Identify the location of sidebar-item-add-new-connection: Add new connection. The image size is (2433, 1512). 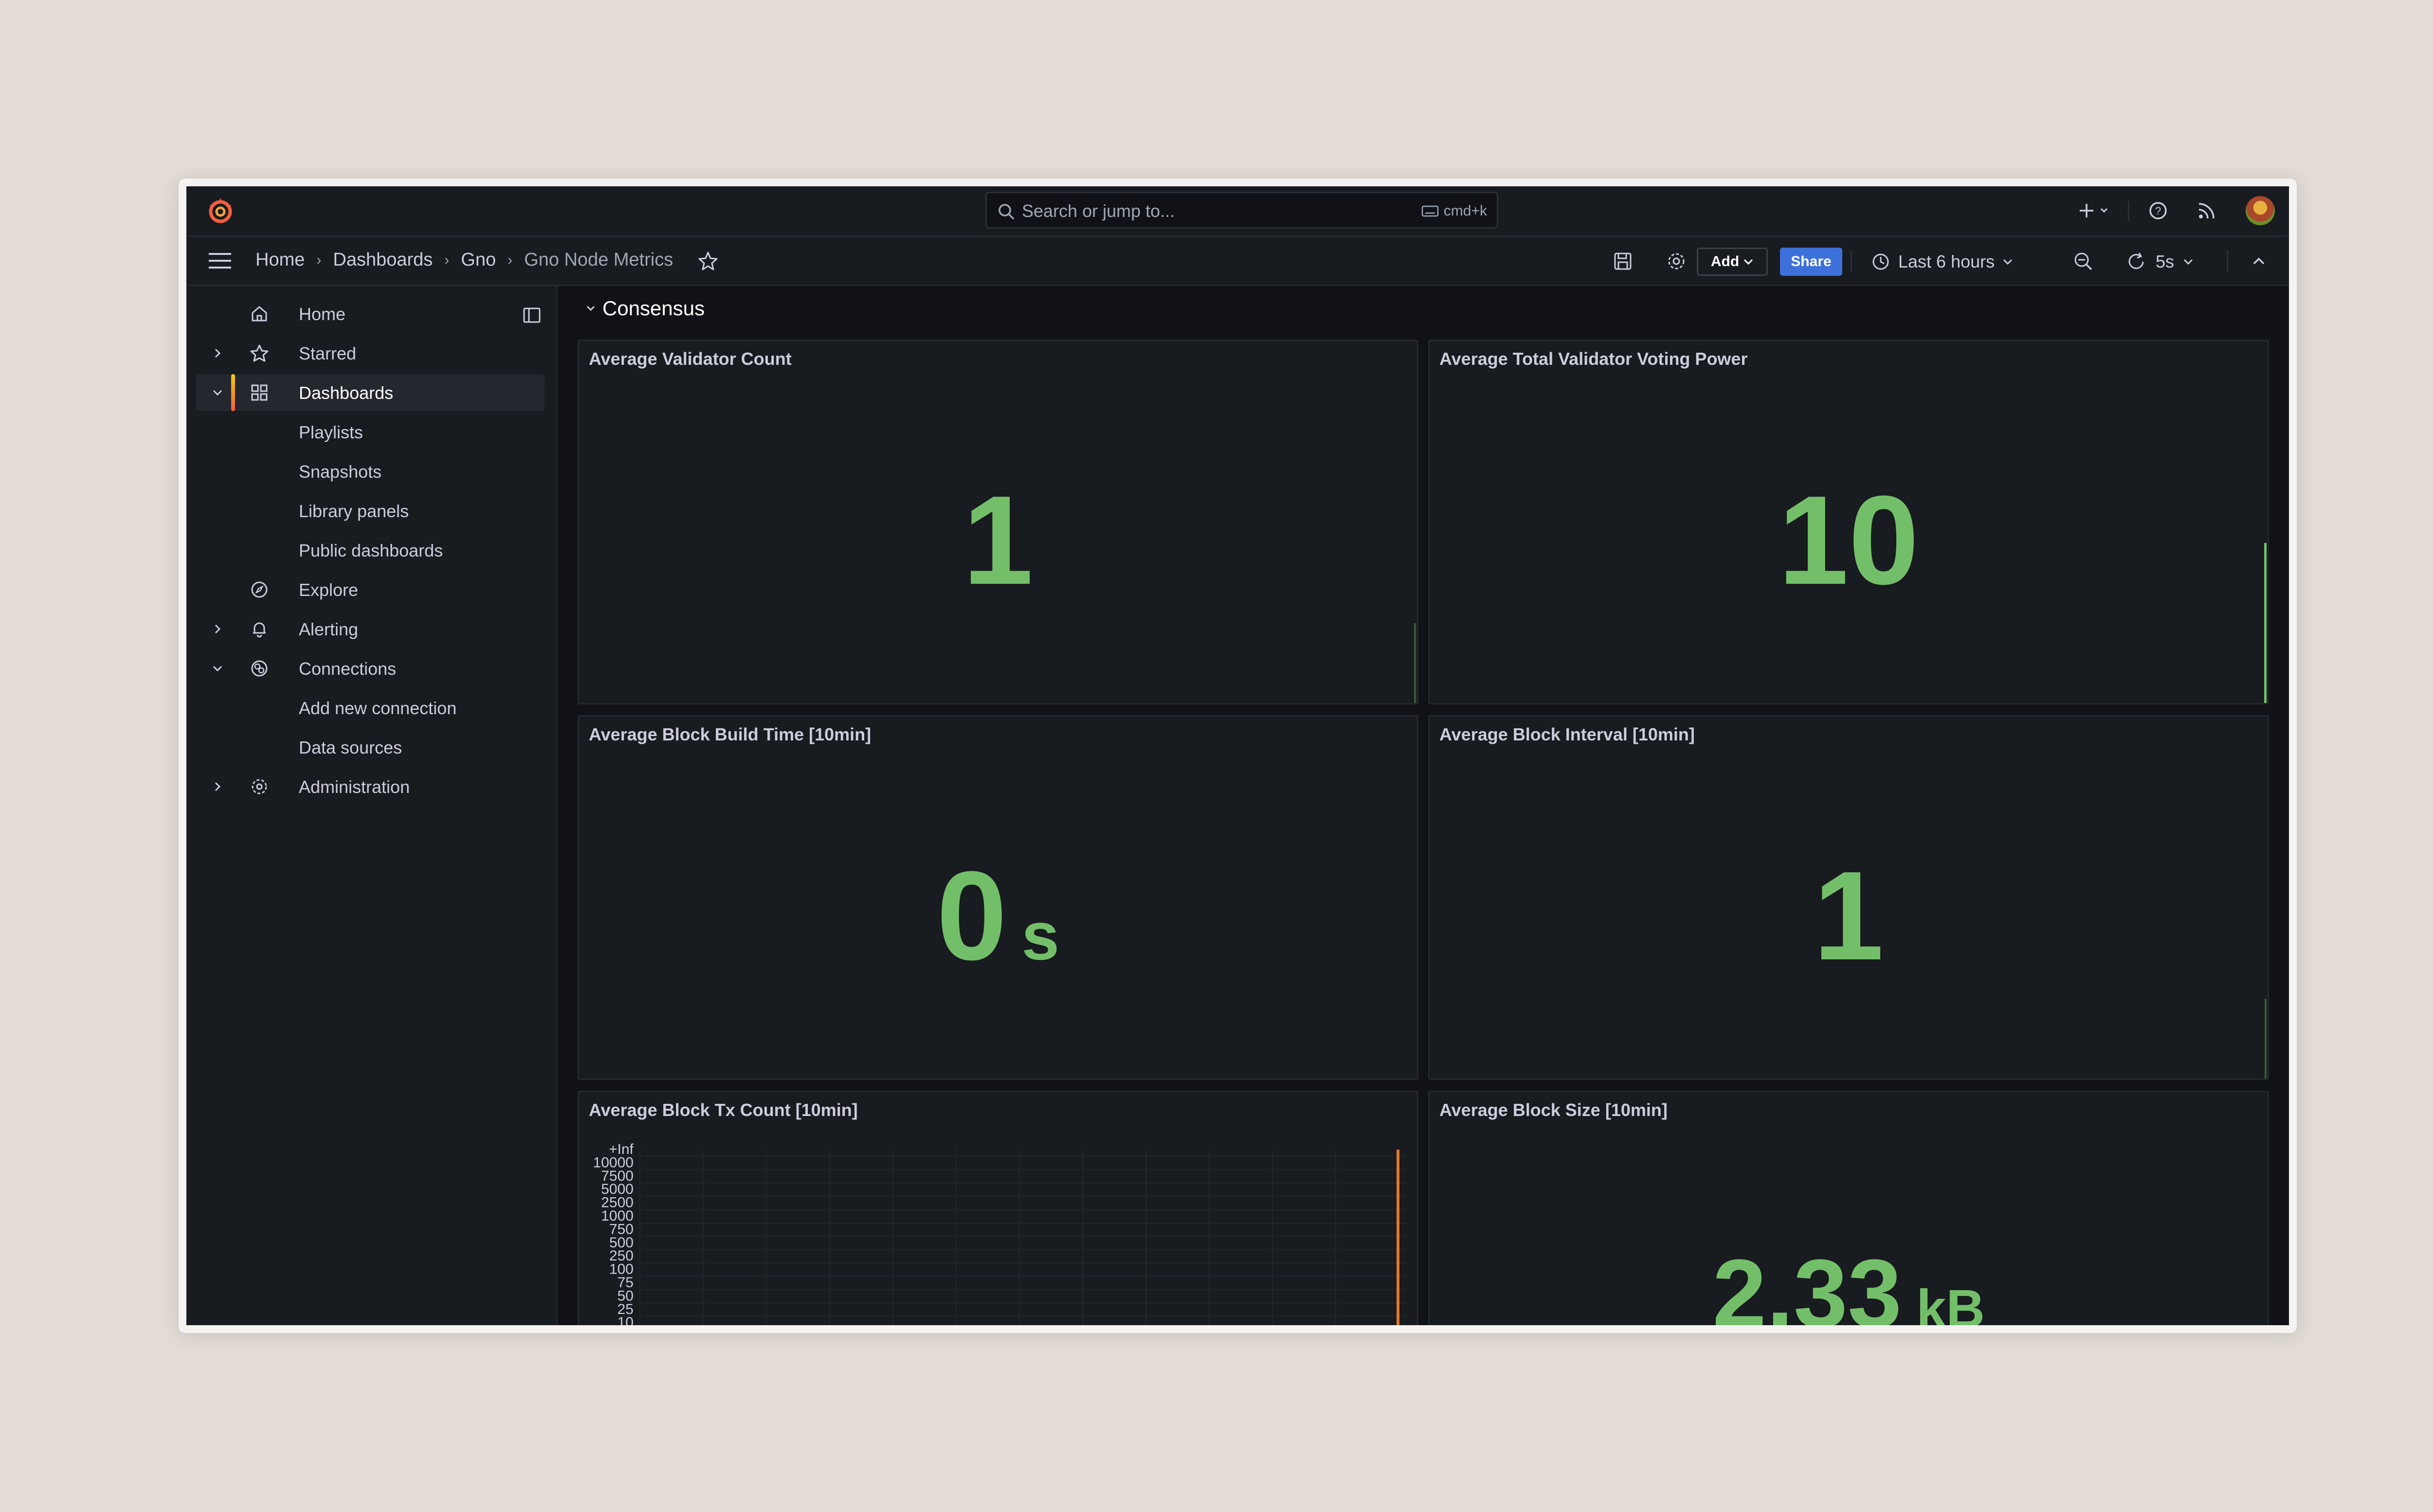
(370, 707).